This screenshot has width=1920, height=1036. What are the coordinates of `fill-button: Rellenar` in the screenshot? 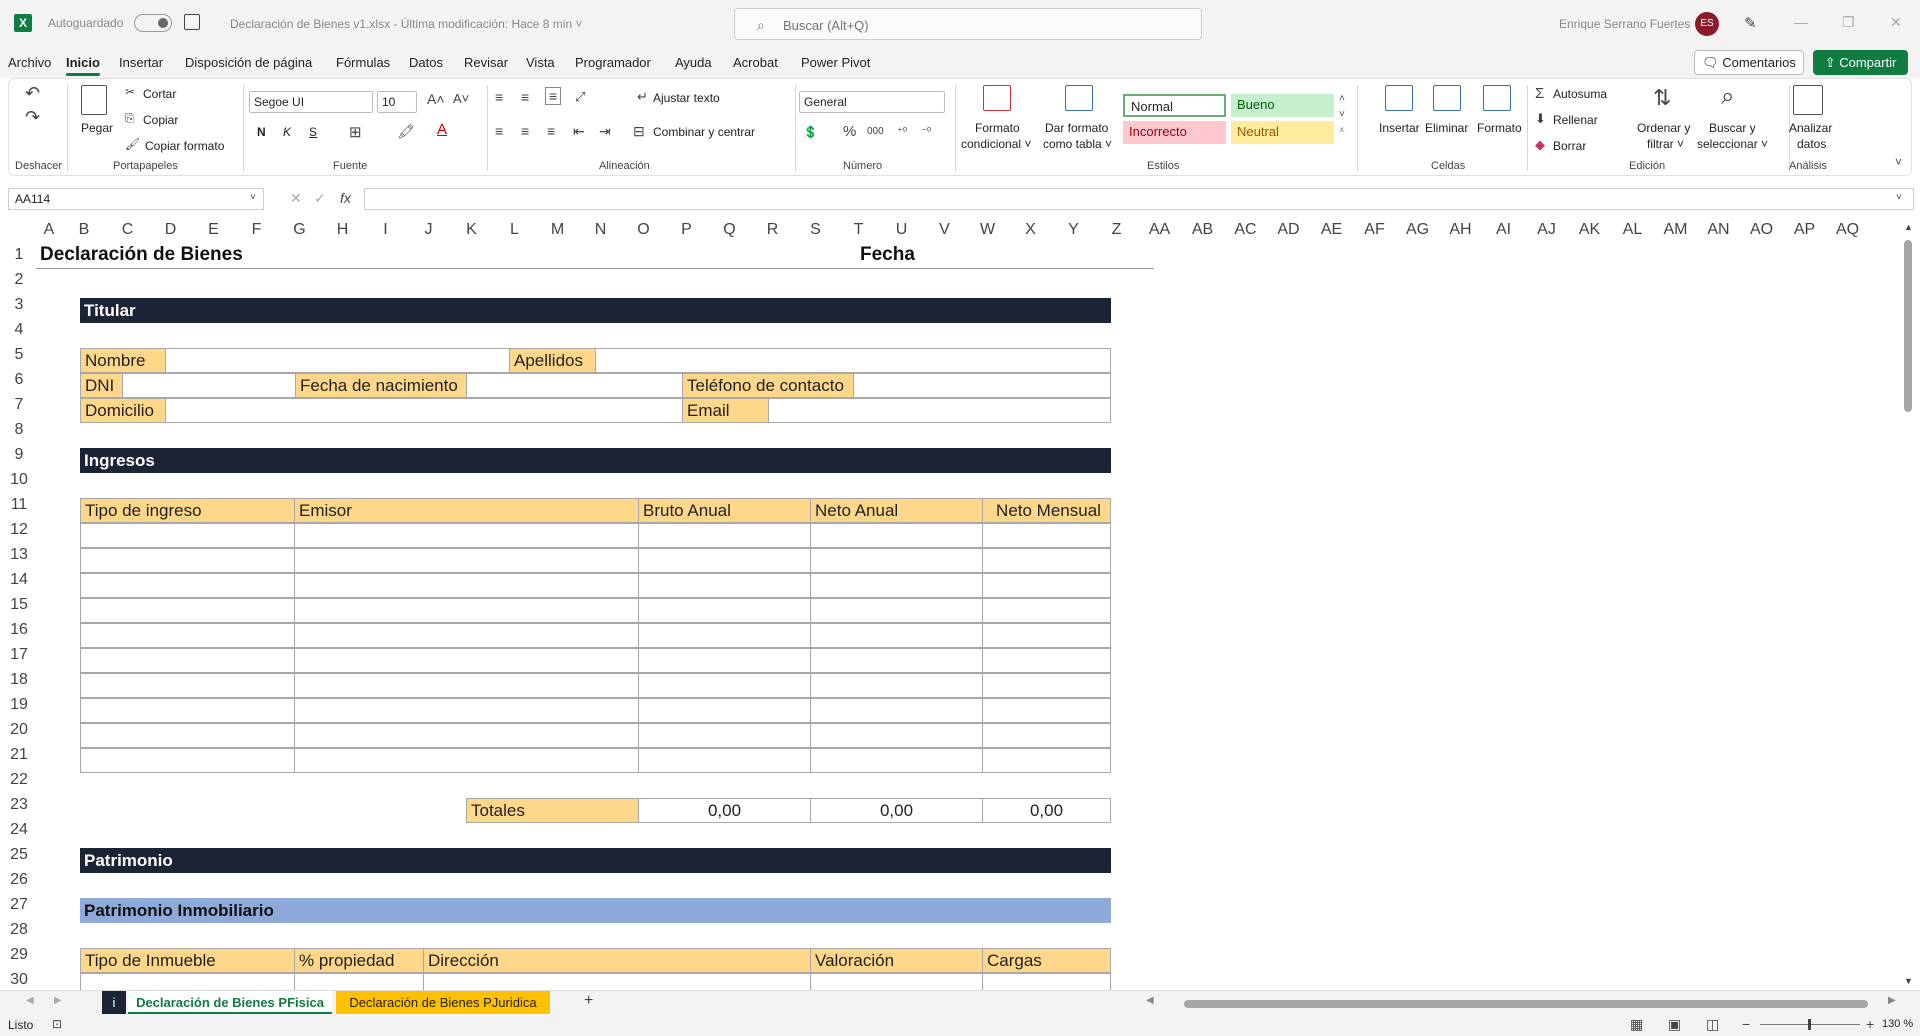 It's located at (1575, 120).